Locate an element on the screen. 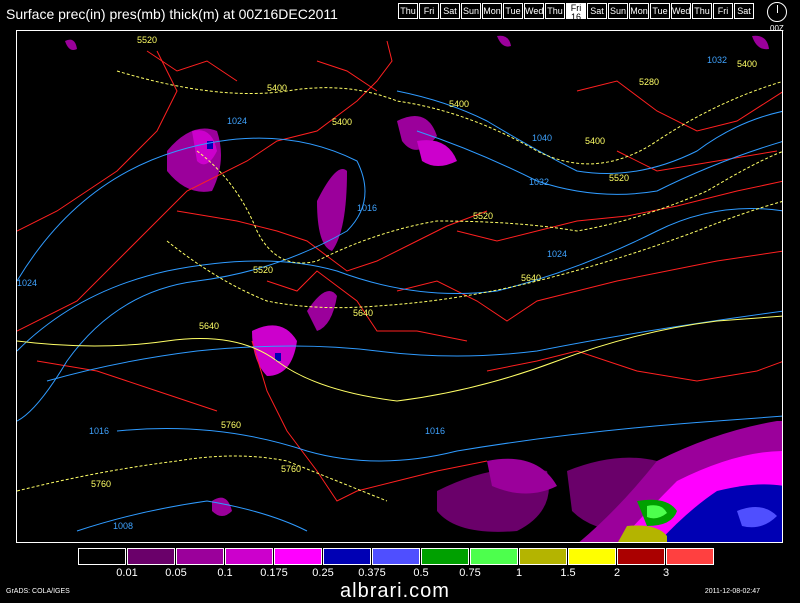  day-button-0: Thu is located at coordinates (408, 11).